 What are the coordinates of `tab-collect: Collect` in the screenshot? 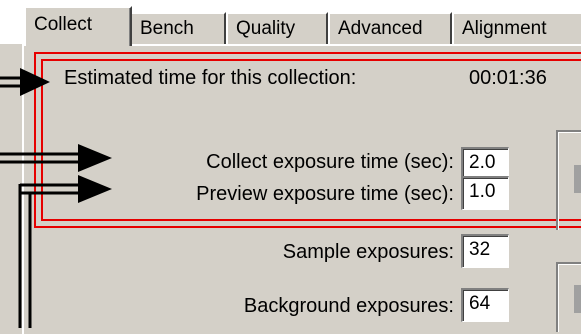 It's located at (78, 26).